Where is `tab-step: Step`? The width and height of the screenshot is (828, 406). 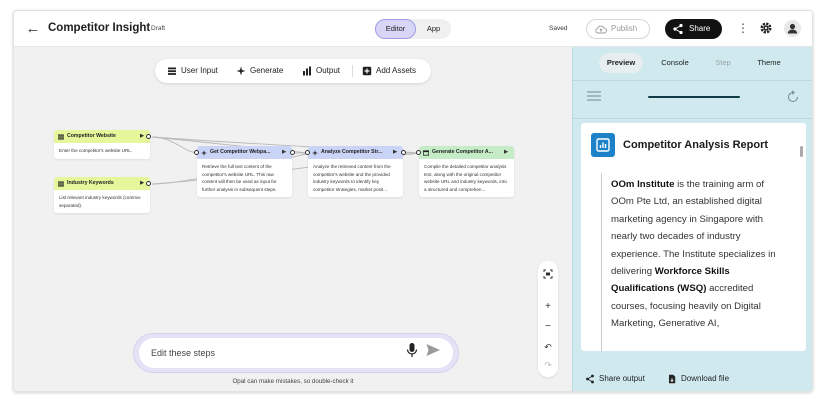
tab-step: Step is located at coordinates (723, 63).